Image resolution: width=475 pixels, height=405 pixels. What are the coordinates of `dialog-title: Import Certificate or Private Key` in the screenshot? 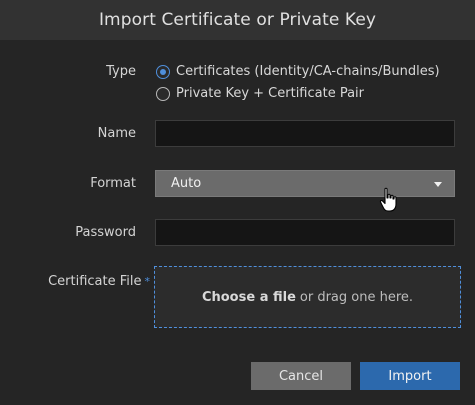 It's located at (237, 20).